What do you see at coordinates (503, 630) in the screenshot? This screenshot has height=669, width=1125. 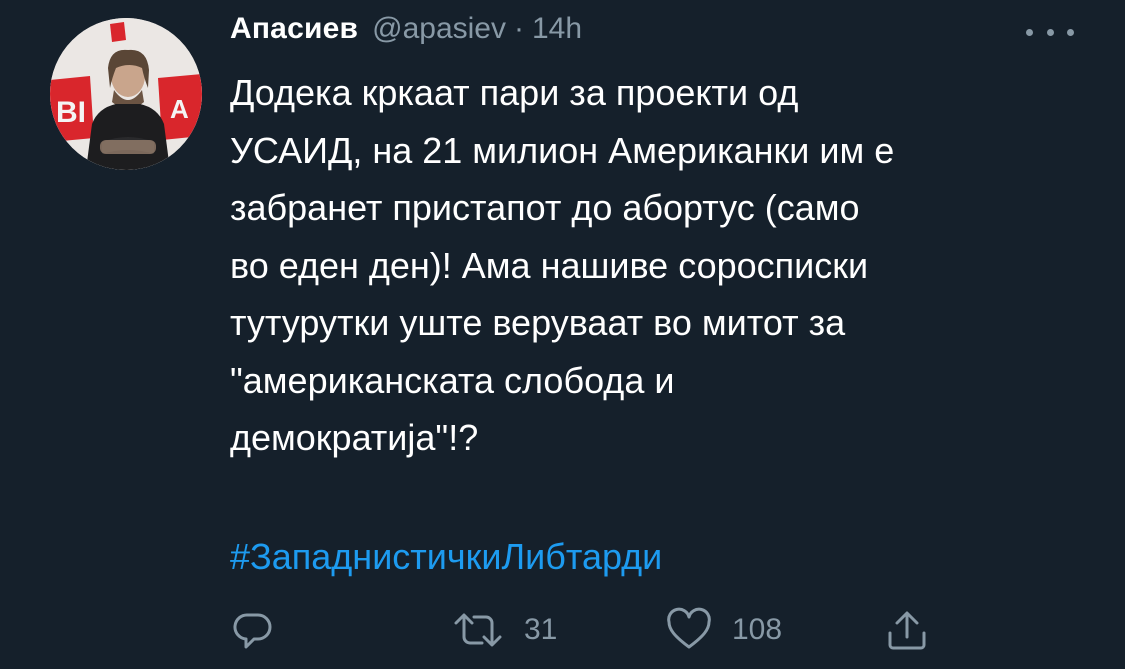 I see `retweet-button: 31` at bounding box center [503, 630].